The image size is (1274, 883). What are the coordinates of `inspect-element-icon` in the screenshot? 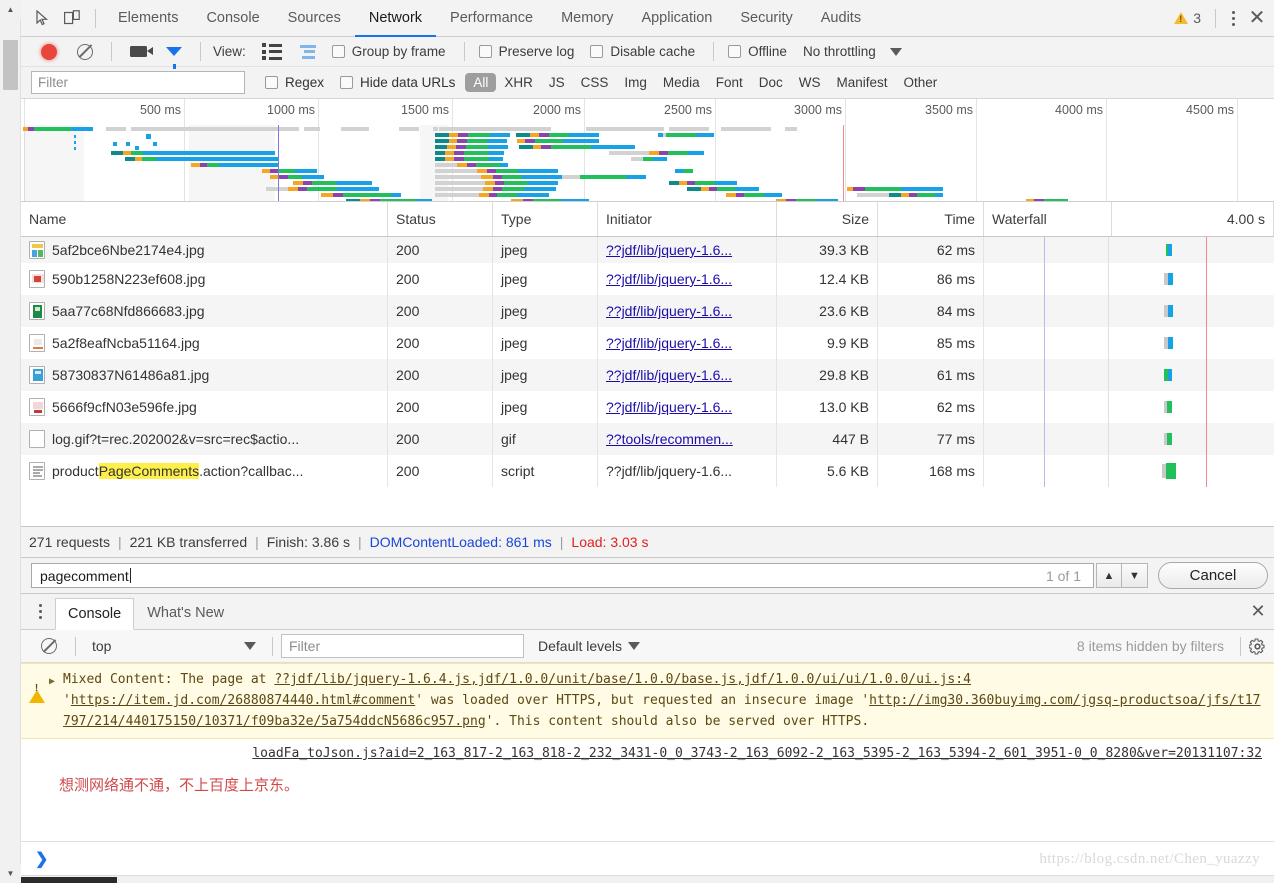 It's located at (42, 18).